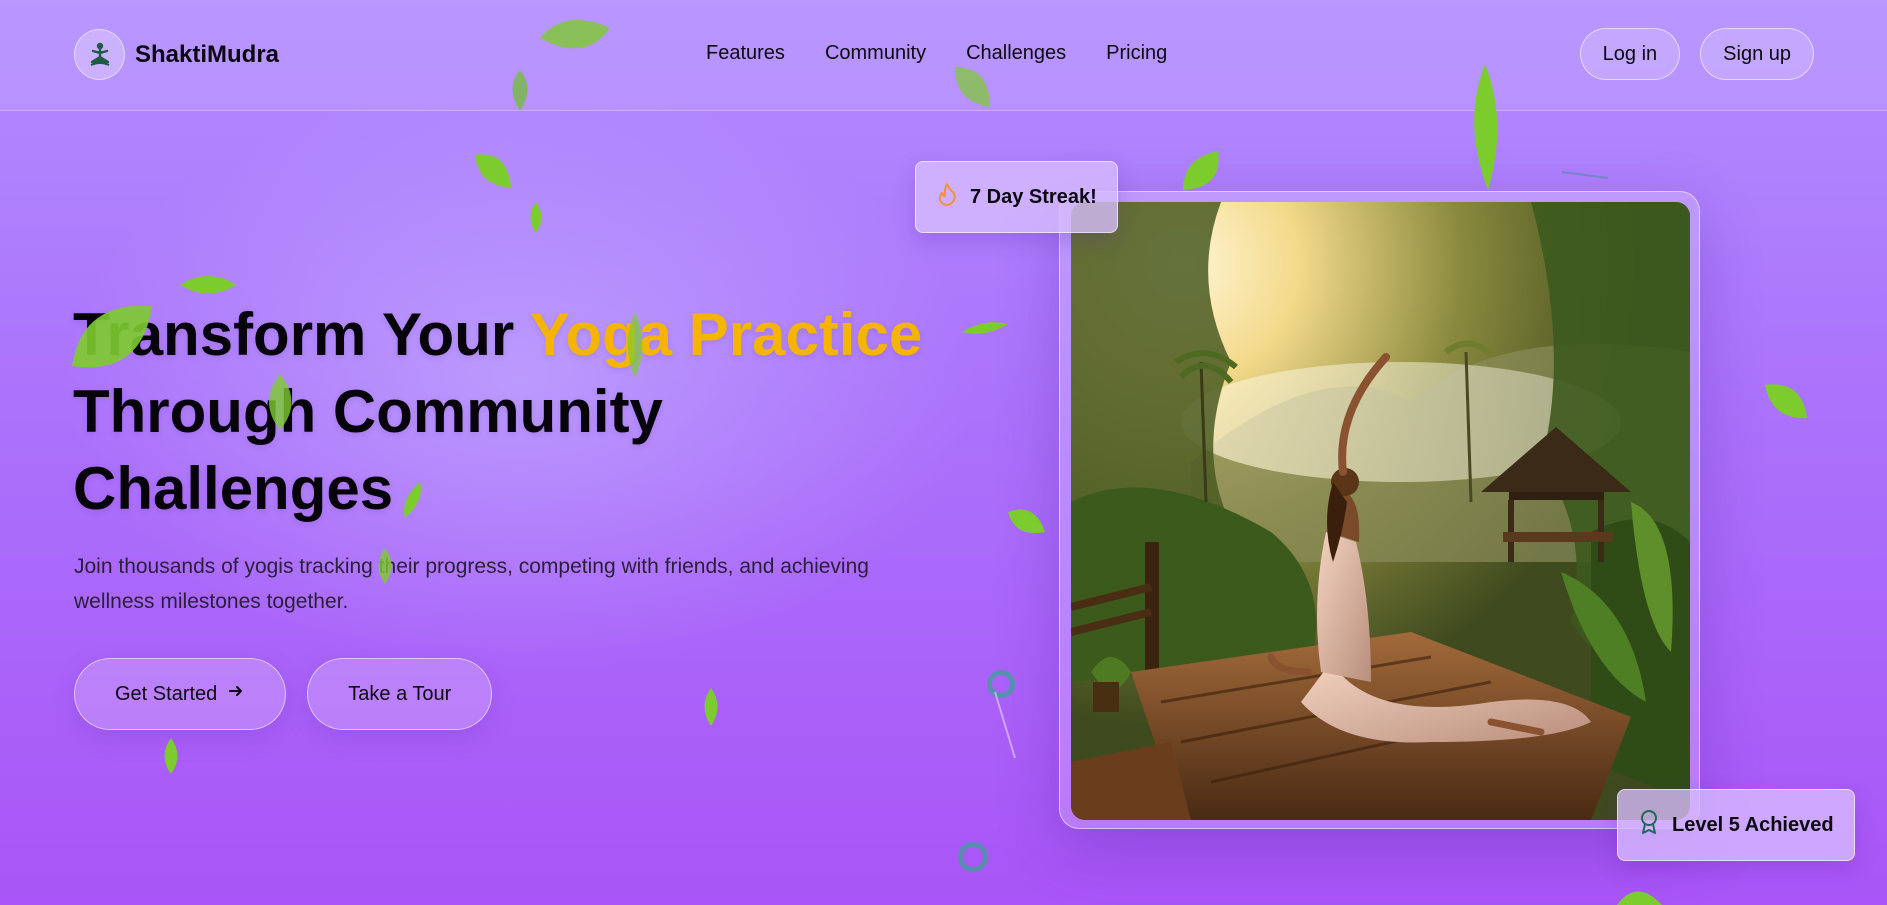 The image size is (1887, 905). What do you see at coordinates (1016, 53) in the screenshot?
I see `nav-item-challenges: Challenges` at bounding box center [1016, 53].